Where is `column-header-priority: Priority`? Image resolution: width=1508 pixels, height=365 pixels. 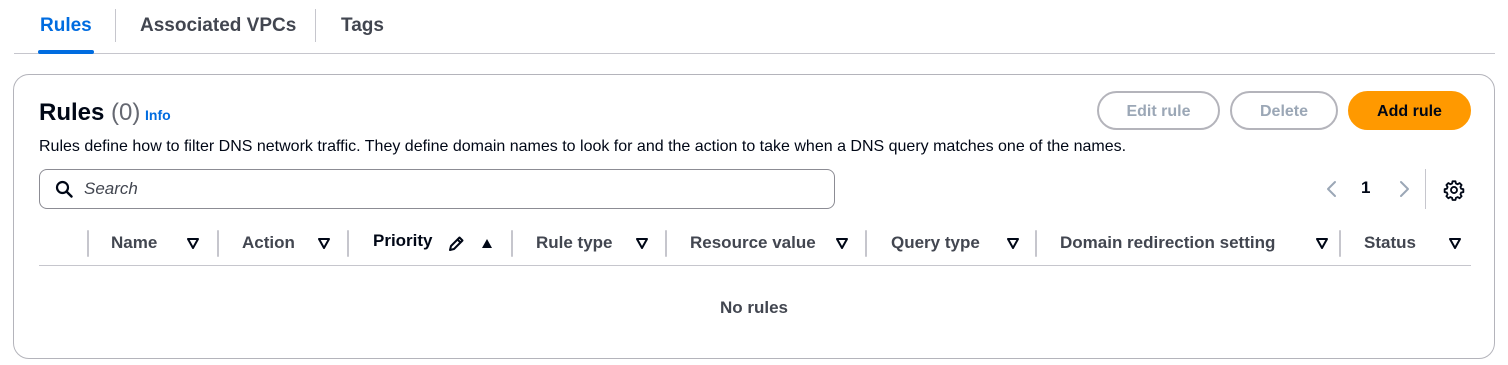 column-header-priority: Priority is located at coordinates (430, 245).